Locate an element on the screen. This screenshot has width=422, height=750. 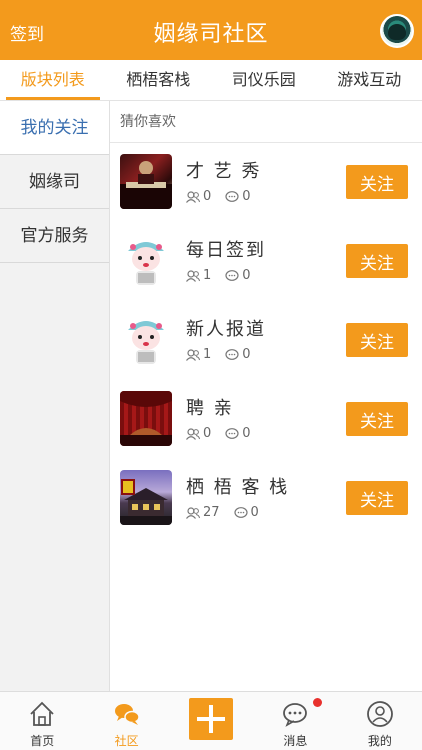
forum-name: 栖 梧 客 栈 is located at coordinates (238, 487).